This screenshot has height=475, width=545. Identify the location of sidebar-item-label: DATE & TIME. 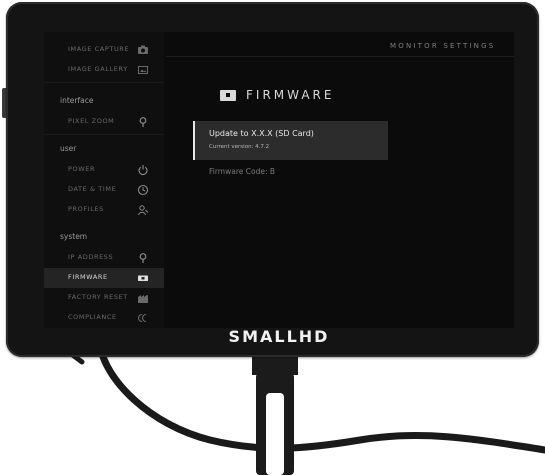
(92, 189).